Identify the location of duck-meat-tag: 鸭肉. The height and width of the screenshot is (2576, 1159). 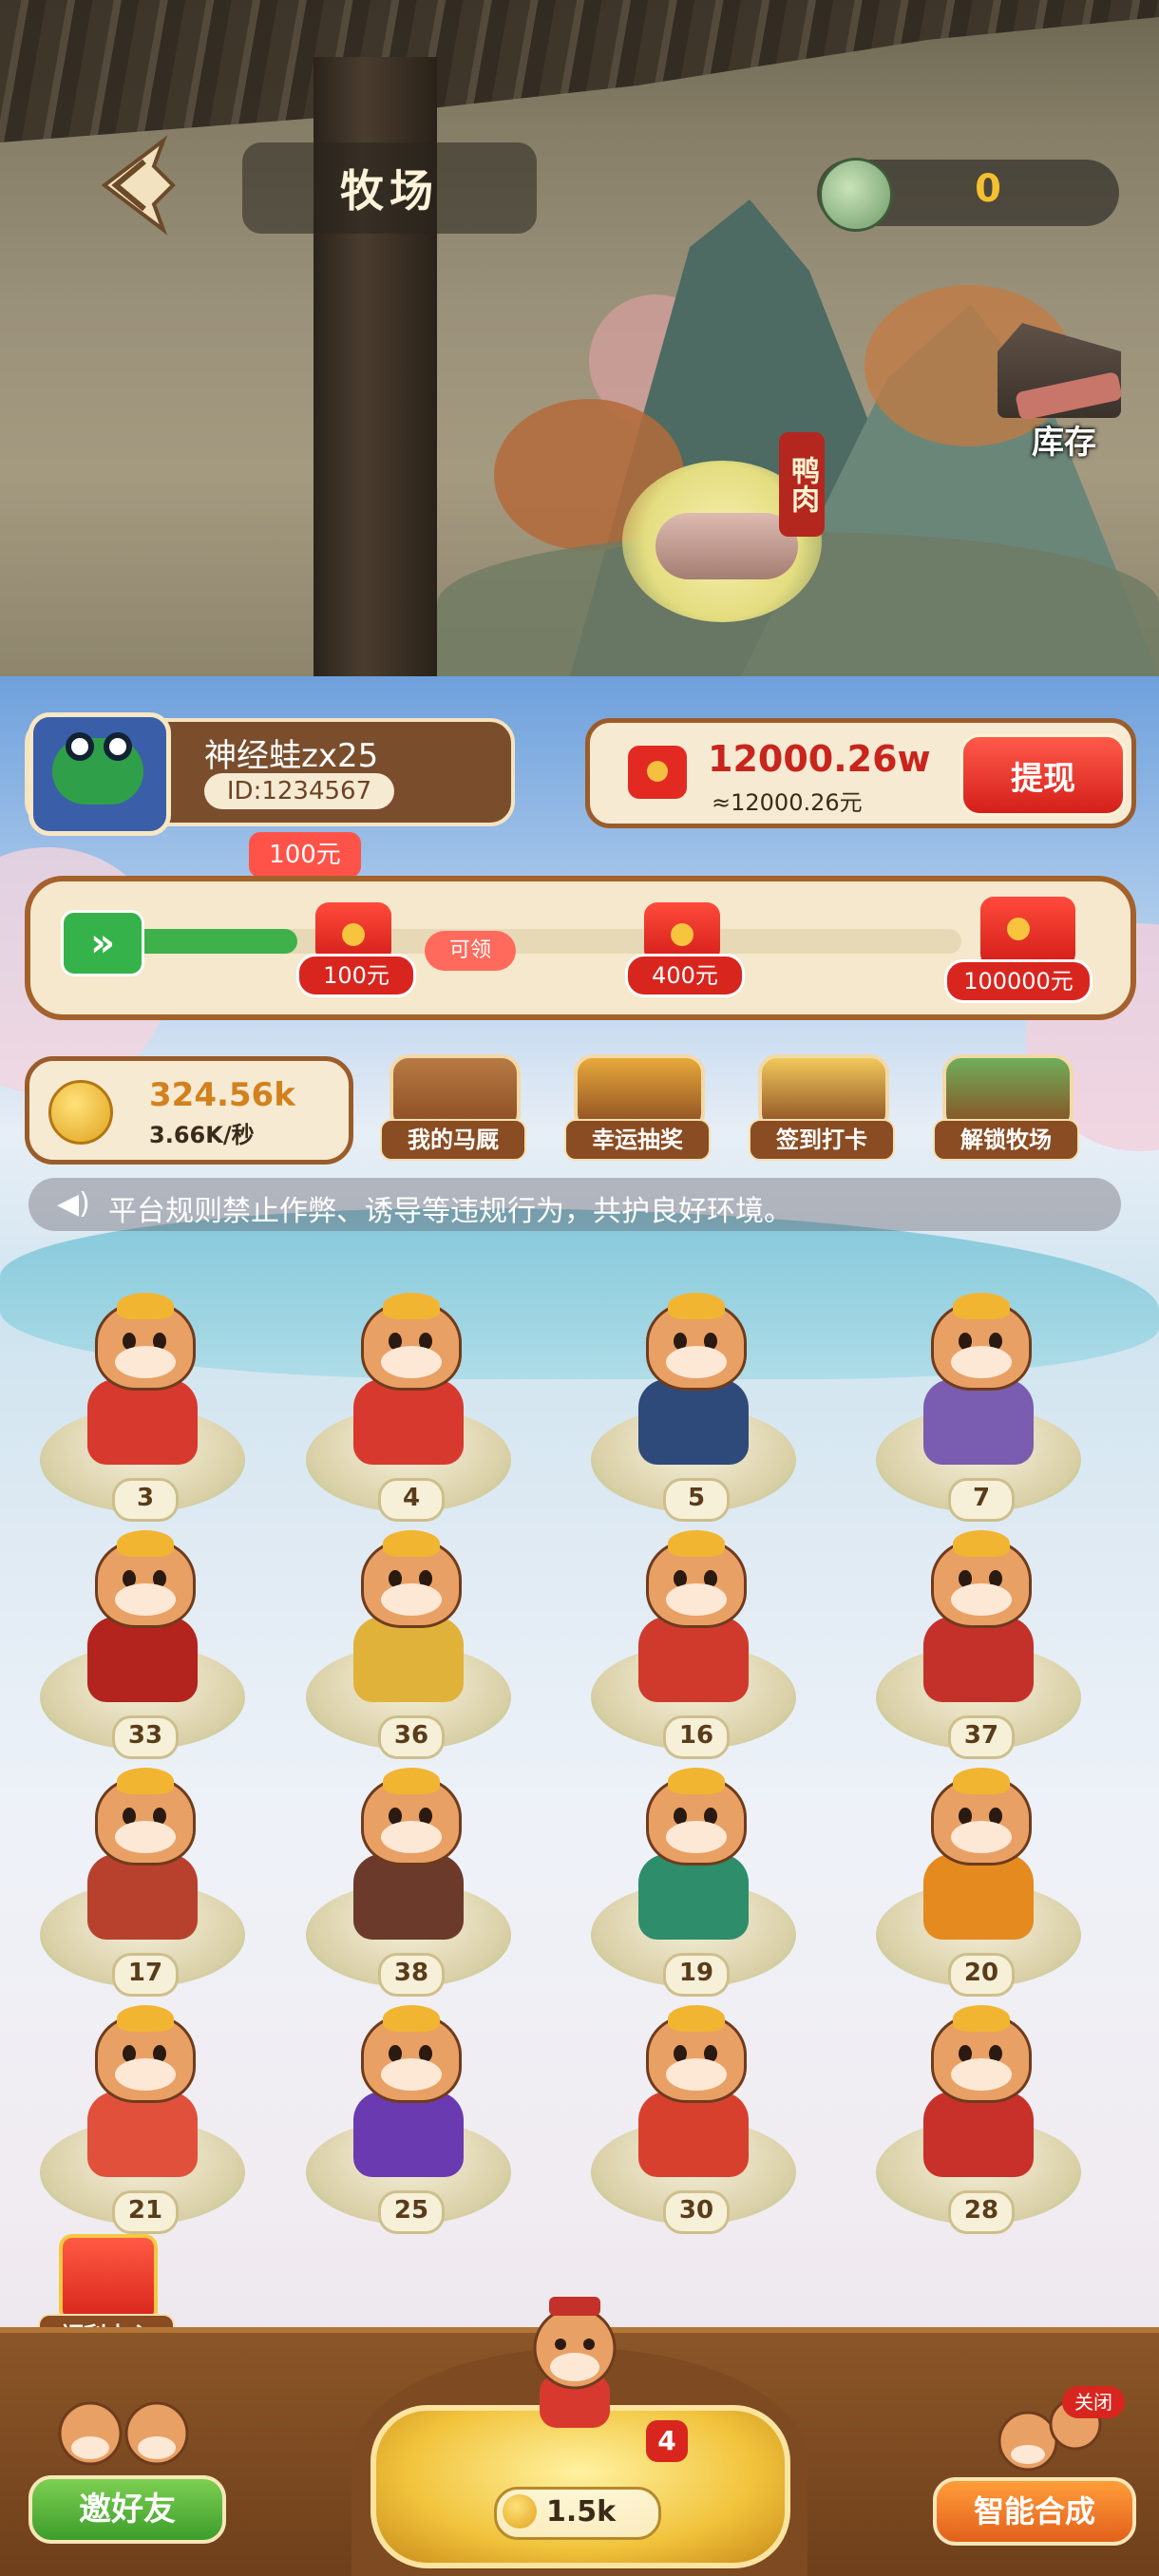
(802, 484).